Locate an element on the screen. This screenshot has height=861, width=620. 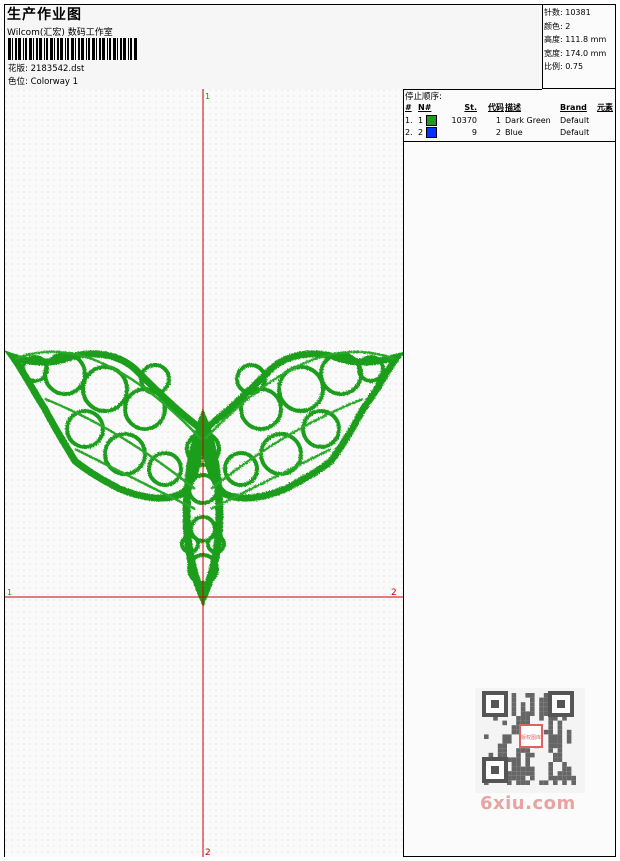
table-row: 2. 2 9 2 Blue Default is located at coordinates (509, 132).